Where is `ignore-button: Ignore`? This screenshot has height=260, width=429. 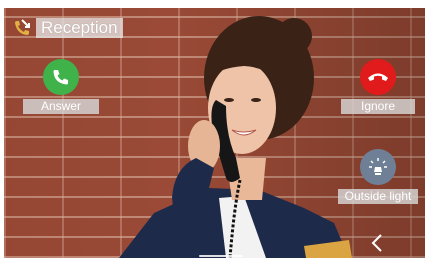
ignore-button: Ignore is located at coordinates (378, 86).